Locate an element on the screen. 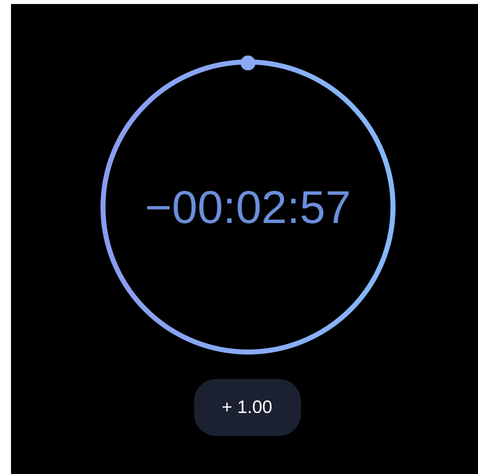  add-time-button: + 1.00 is located at coordinates (247, 407).